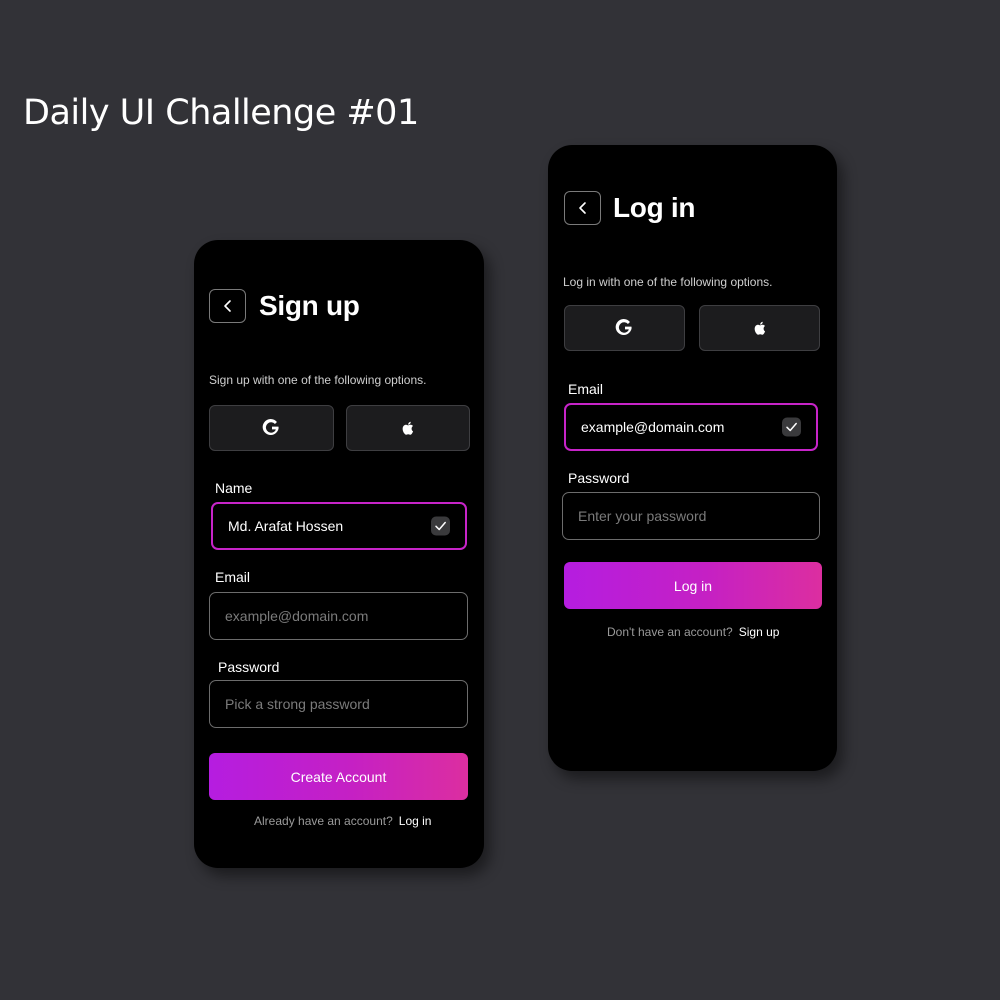 Image resolution: width=1000 pixels, height=1000 pixels. What do you see at coordinates (234, 488) in the screenshot?
I see `name-label: Name` at bounding box center [234, 488].